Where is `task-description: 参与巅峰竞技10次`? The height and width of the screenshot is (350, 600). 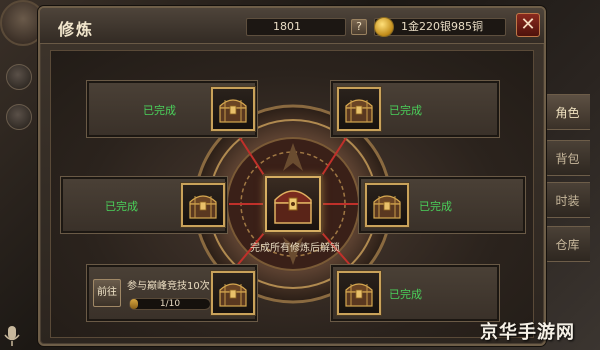 task-description: 参与巅峰竞技10次 is located at coordinates (168, 286).